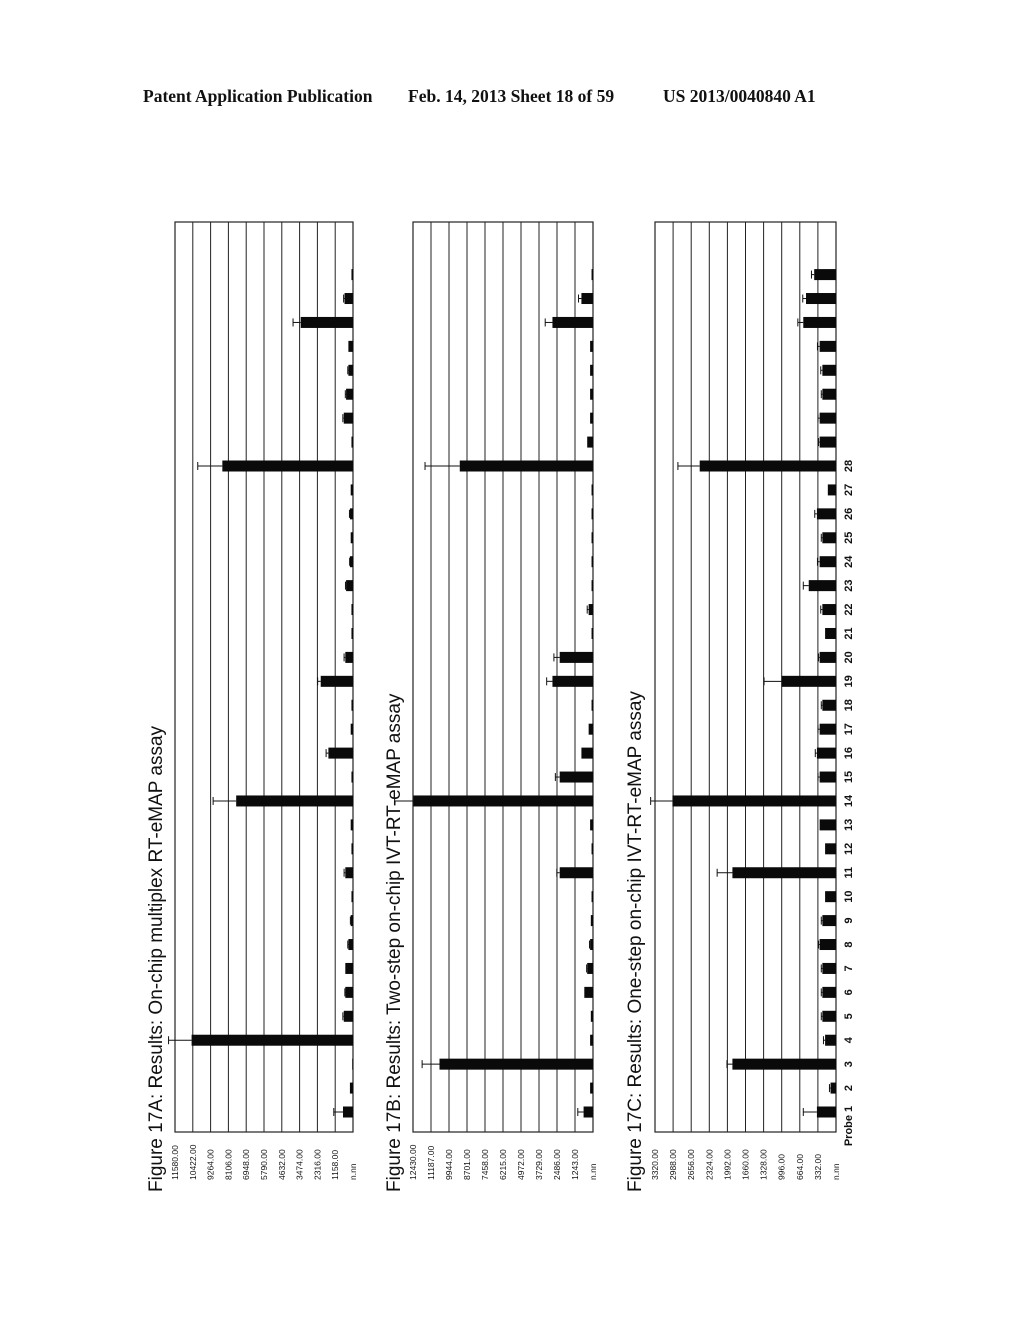 The height and width of the screenshot is (1320, 1024). I want to click on y-tick-label: 1660.00, so click(746, 1164).